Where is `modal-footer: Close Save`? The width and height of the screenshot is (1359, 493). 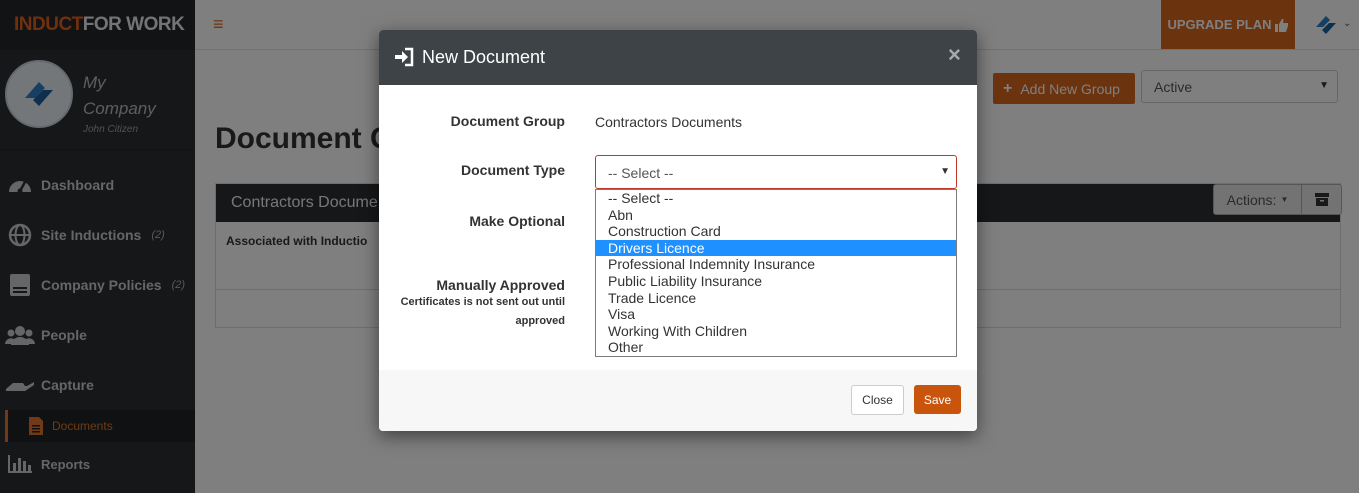 modal-footer: Close Save is located at coordinates (678, 400).